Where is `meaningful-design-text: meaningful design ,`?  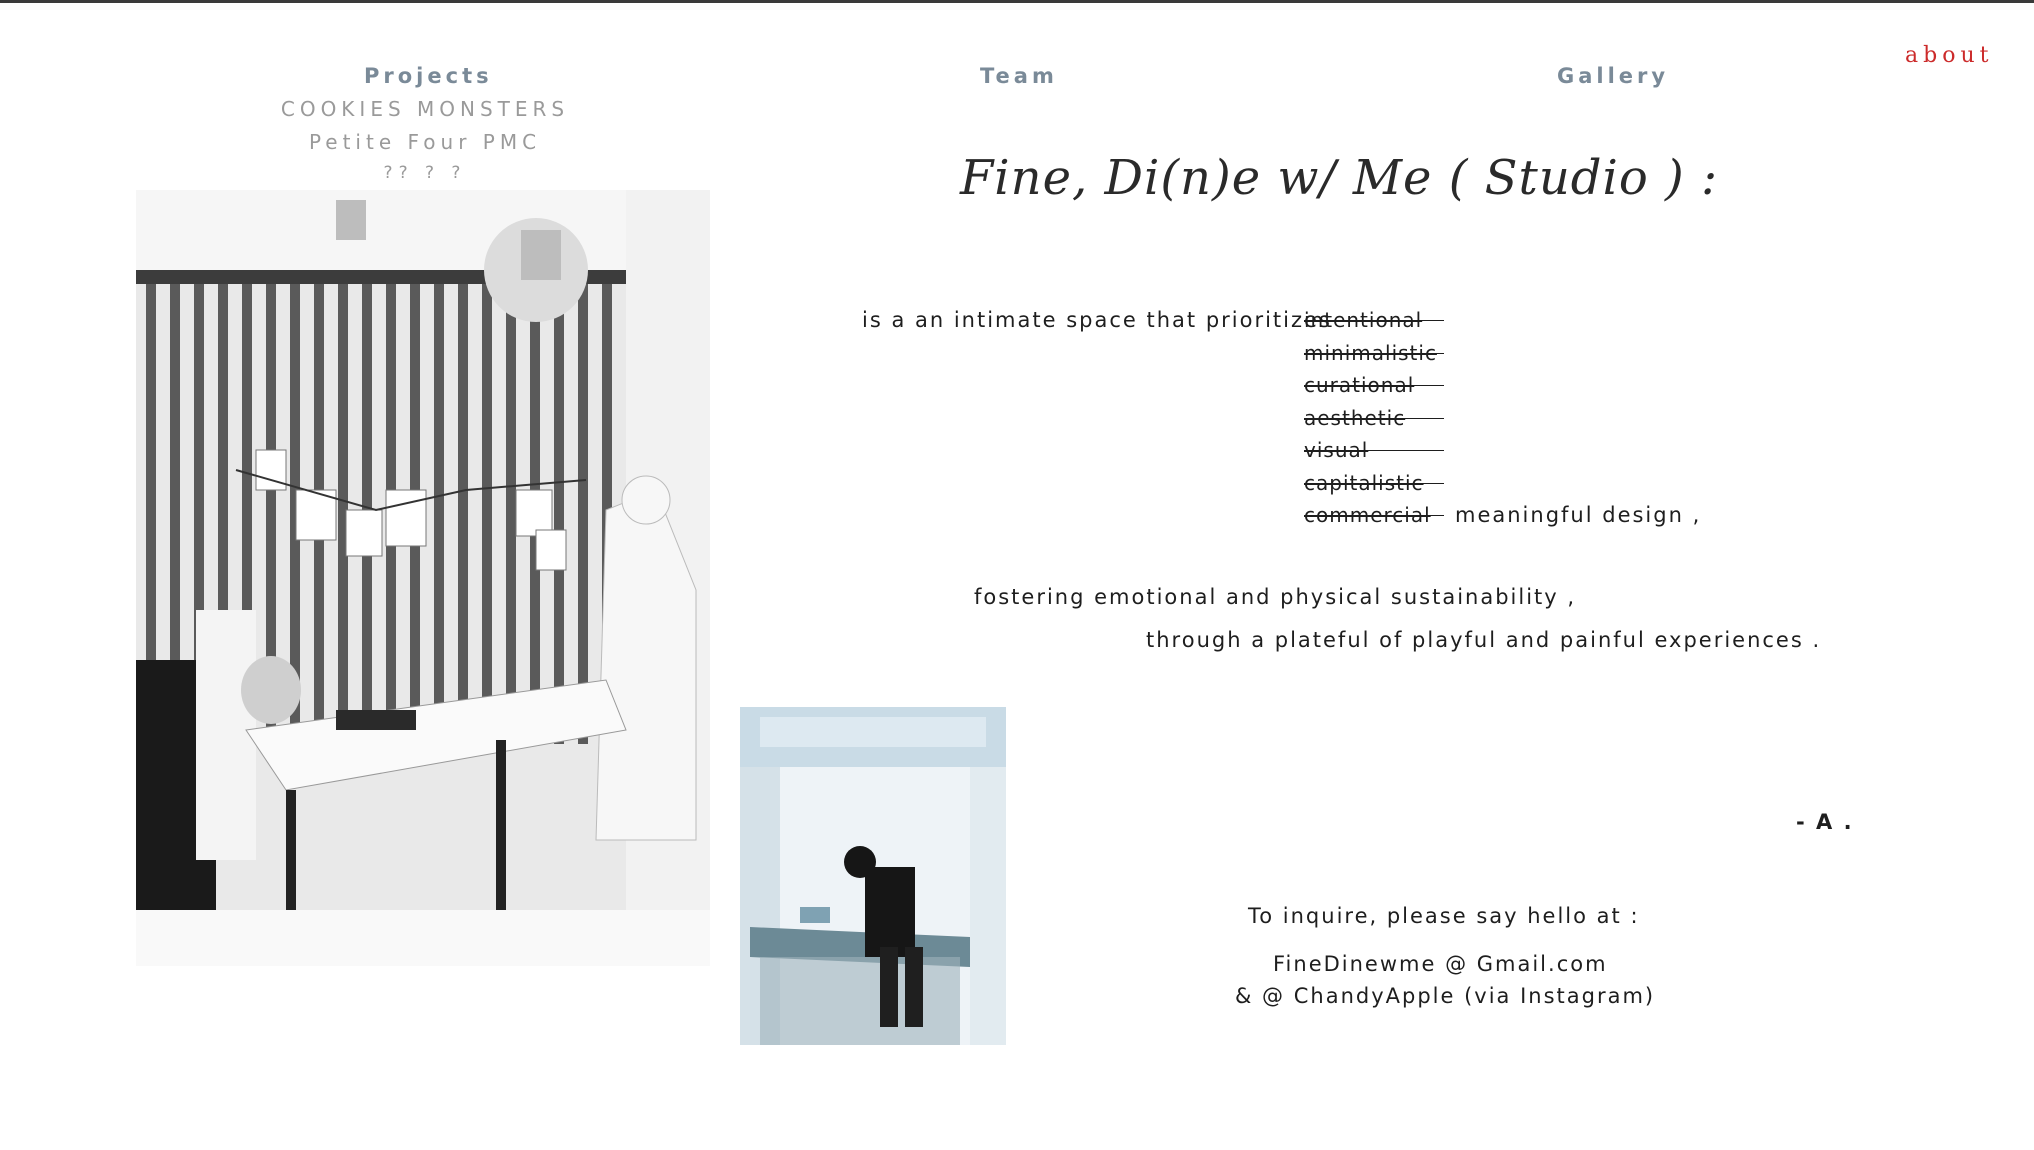
meaningful-design-text: meaningful design , is located at coordinates (1578, 515).